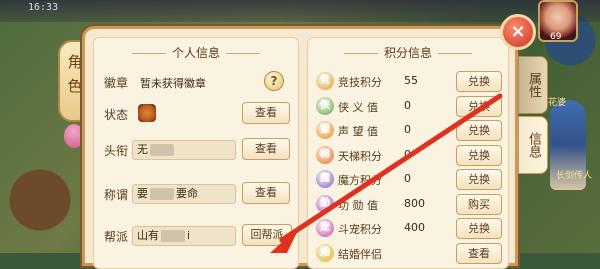 The height and width of the screenshot is (269, 600). I want to click on guild-field: 山有 i, so click(184, 236).